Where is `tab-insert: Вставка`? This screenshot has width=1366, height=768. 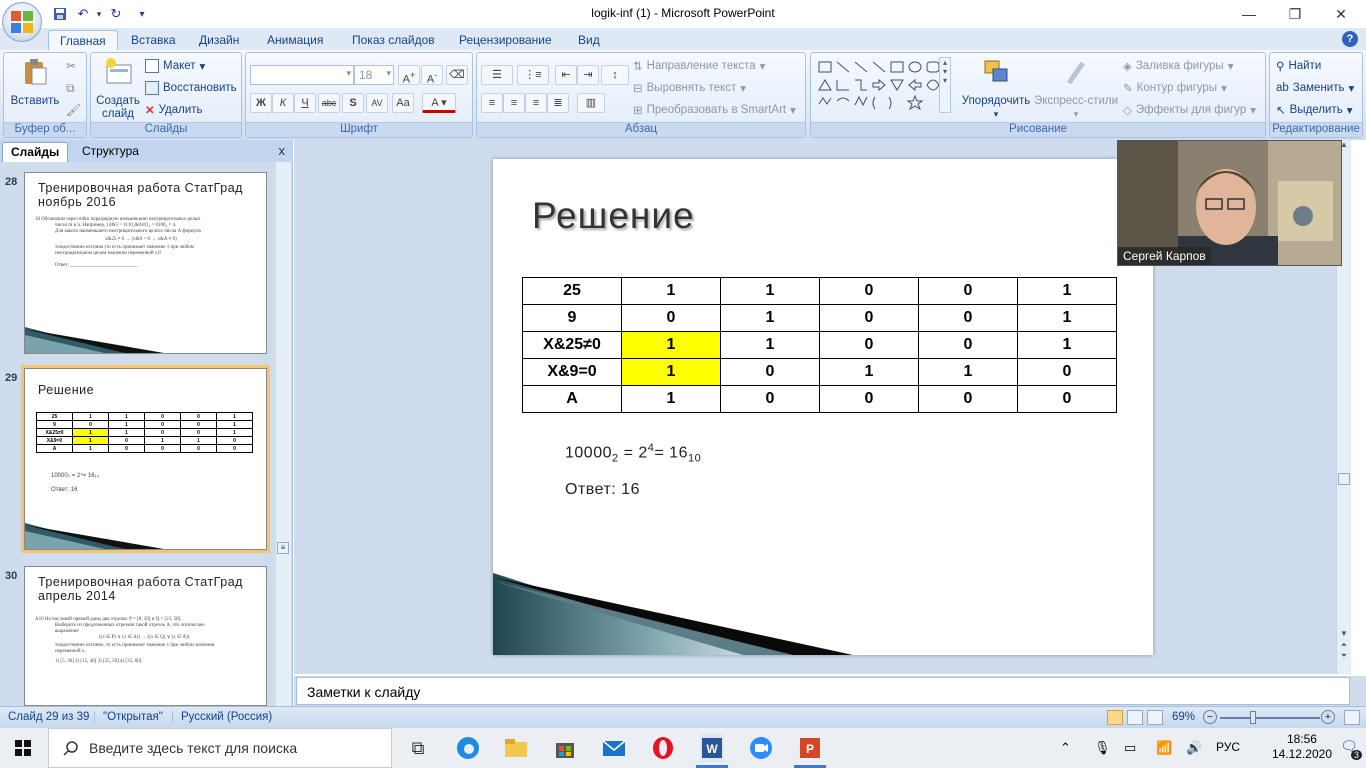
tab-insert: Вставка is located at coordinates (153, 40).